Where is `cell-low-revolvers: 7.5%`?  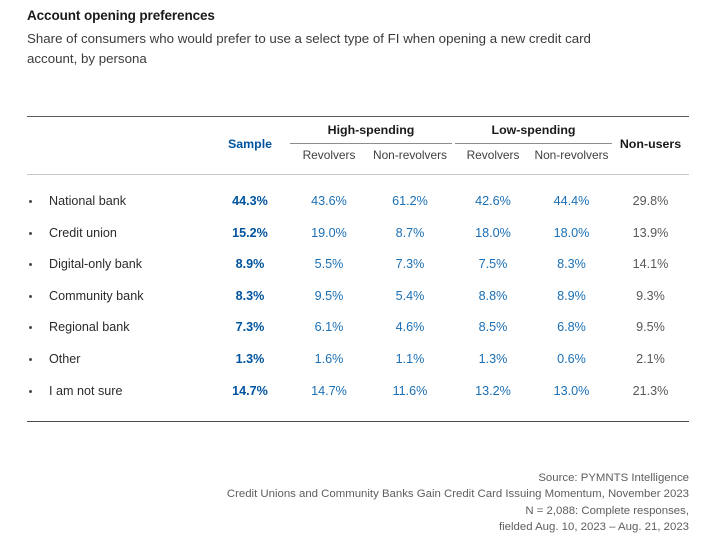 cell-low-revolvers: 7.5% is located at coordinates (493, 264).